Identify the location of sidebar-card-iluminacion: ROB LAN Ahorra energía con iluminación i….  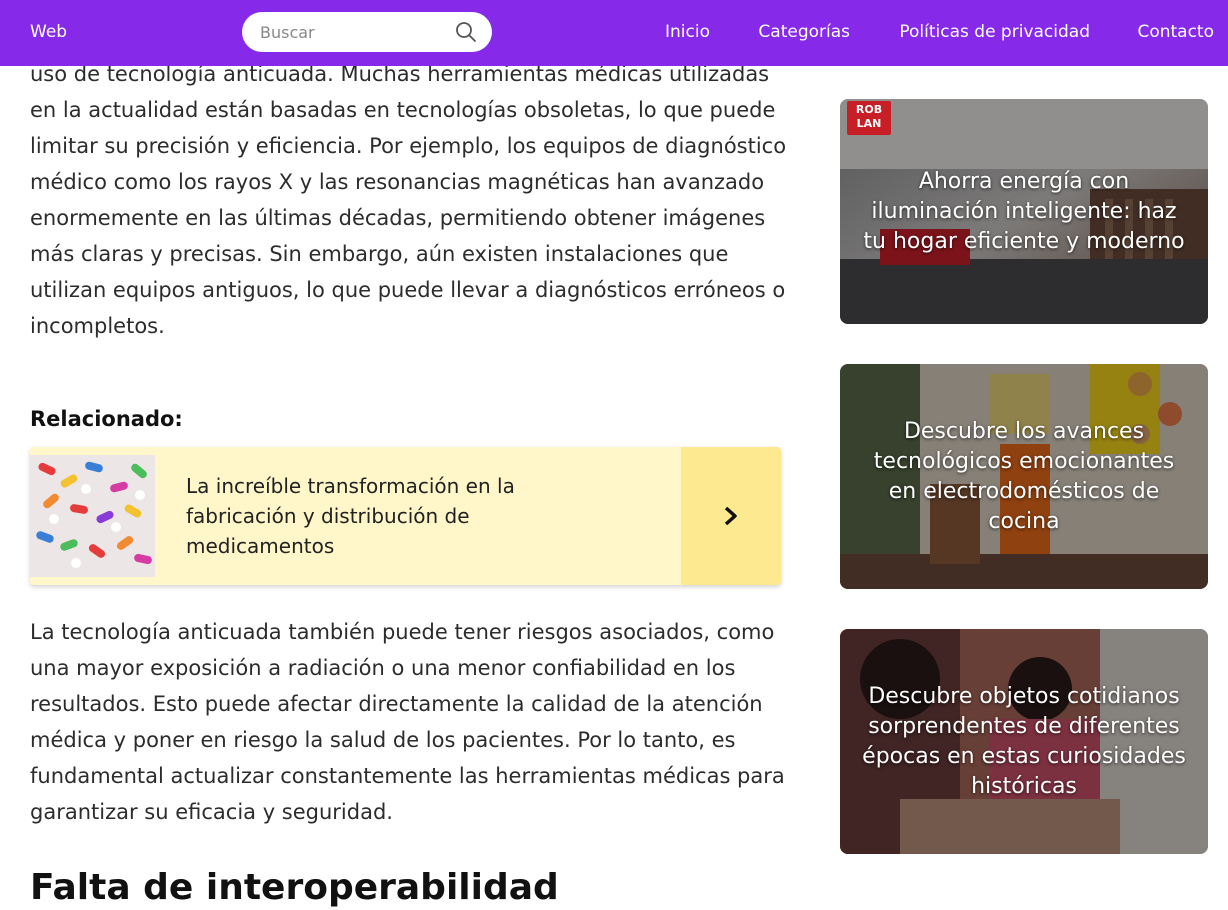
(1024, 211).